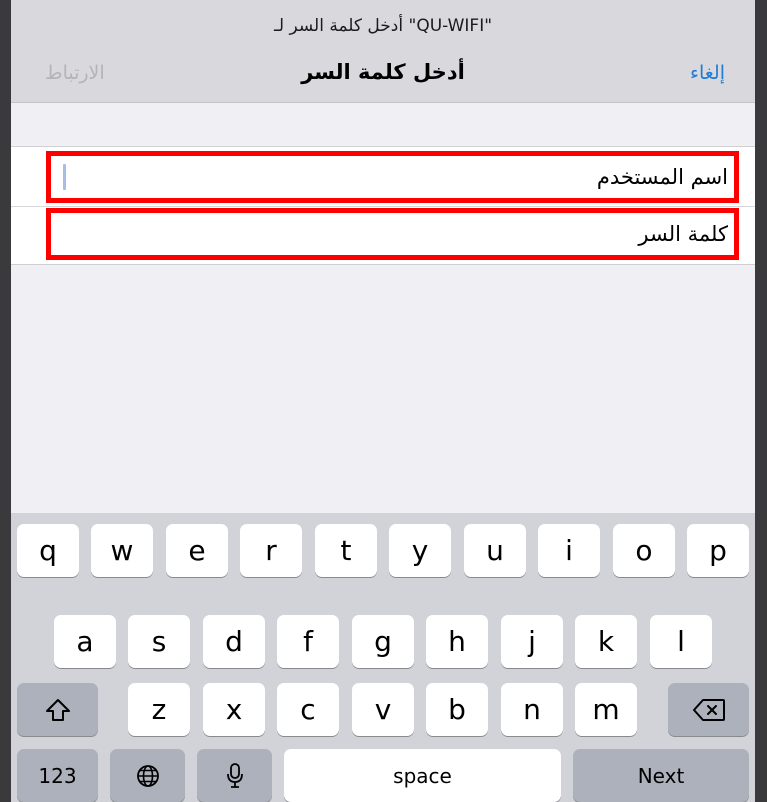 The width and height of the screenshot is (767, 802). I want to click on key-c: c, so click(308, 709).